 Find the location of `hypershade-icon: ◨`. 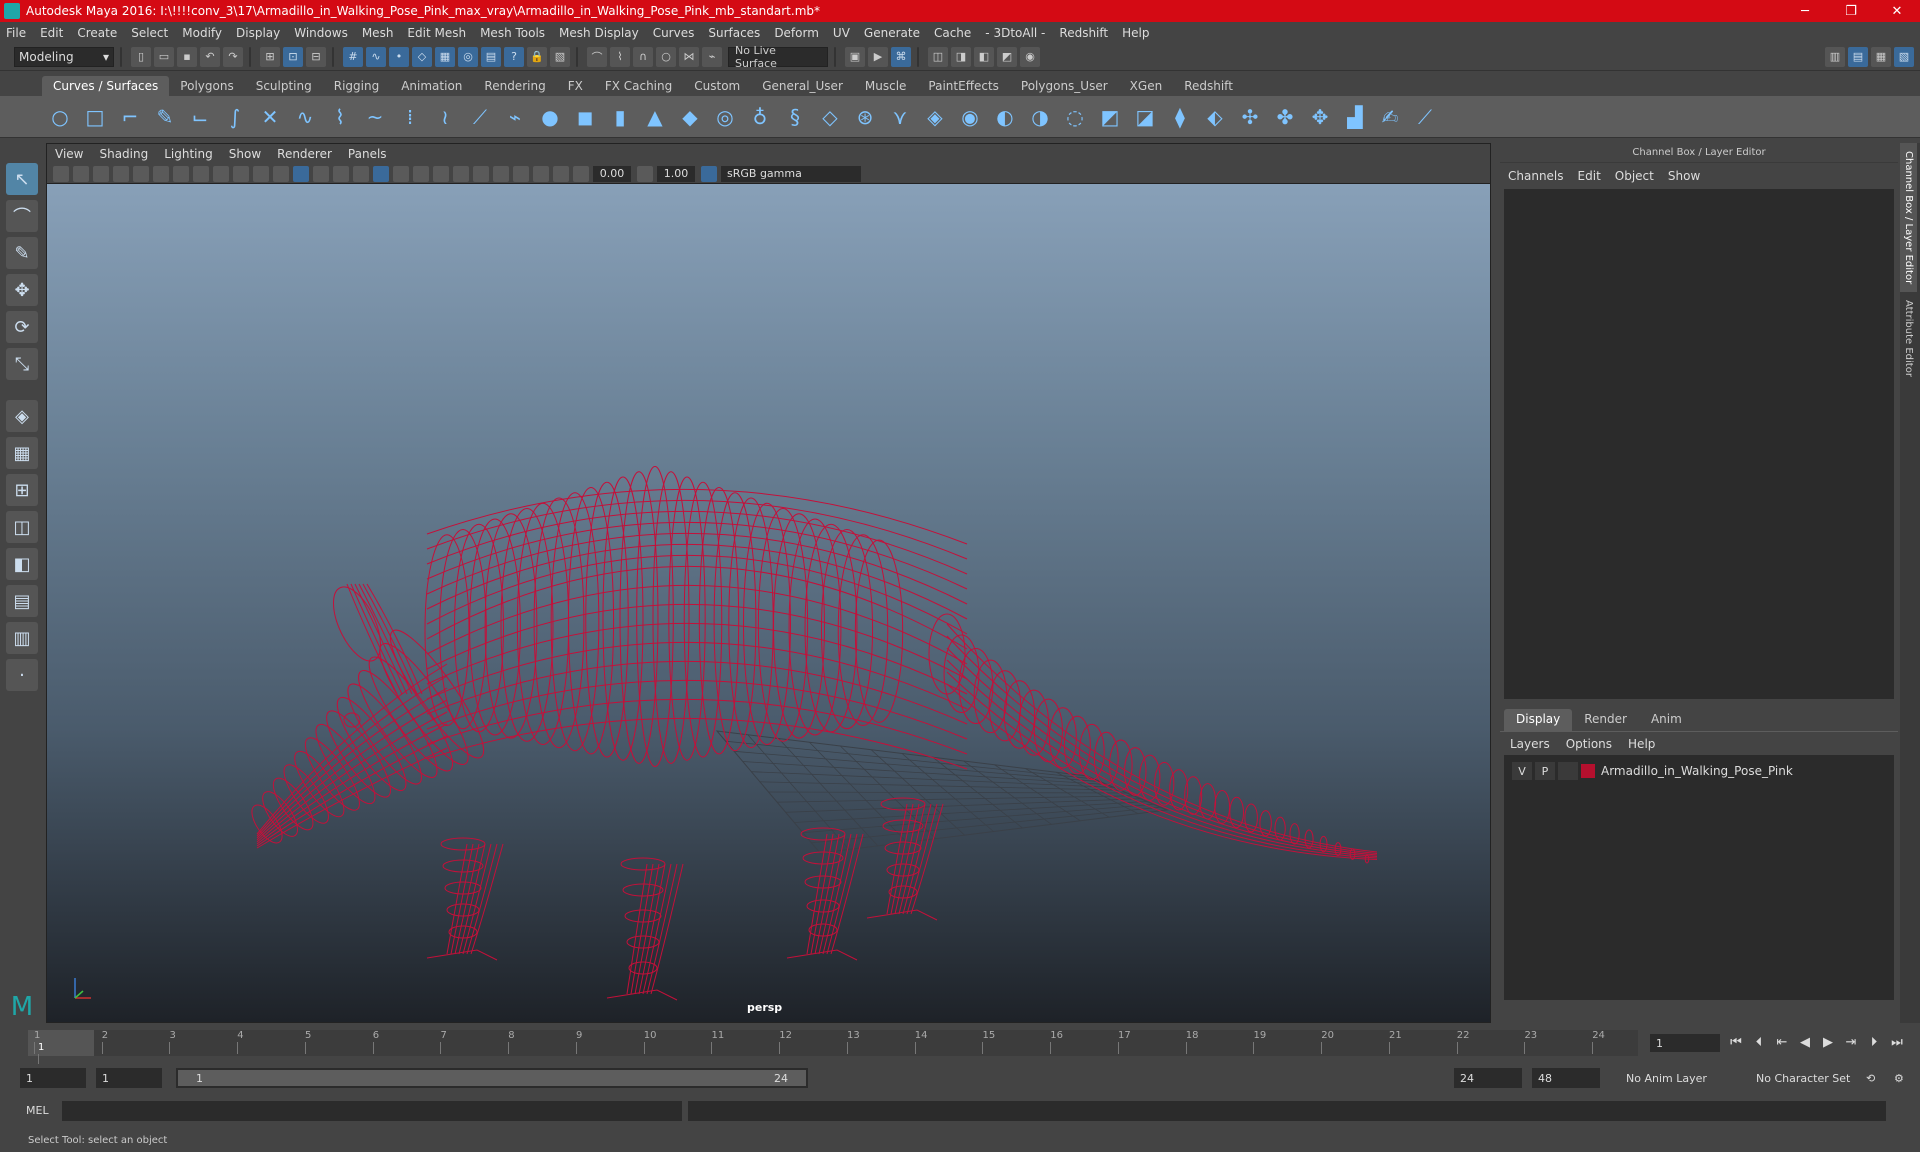

hypershade-icon: ◨ is located at coordinates (961, 56).